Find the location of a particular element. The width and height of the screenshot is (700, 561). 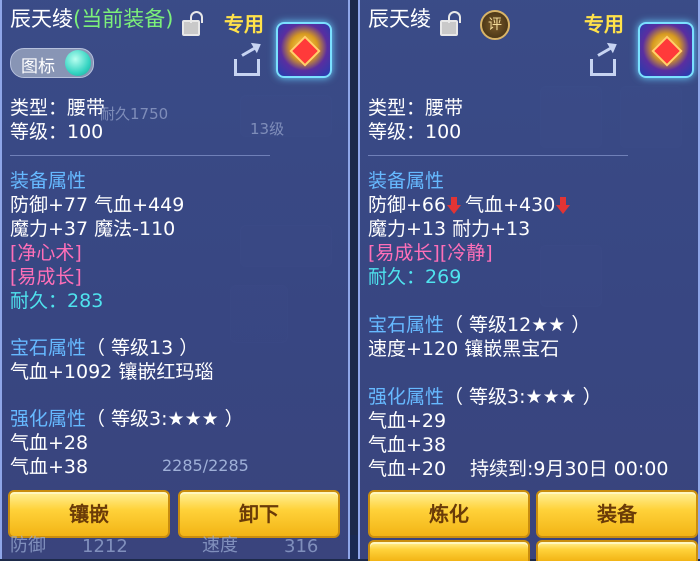

durability-value: 269 is located at coordinates (443, 277).